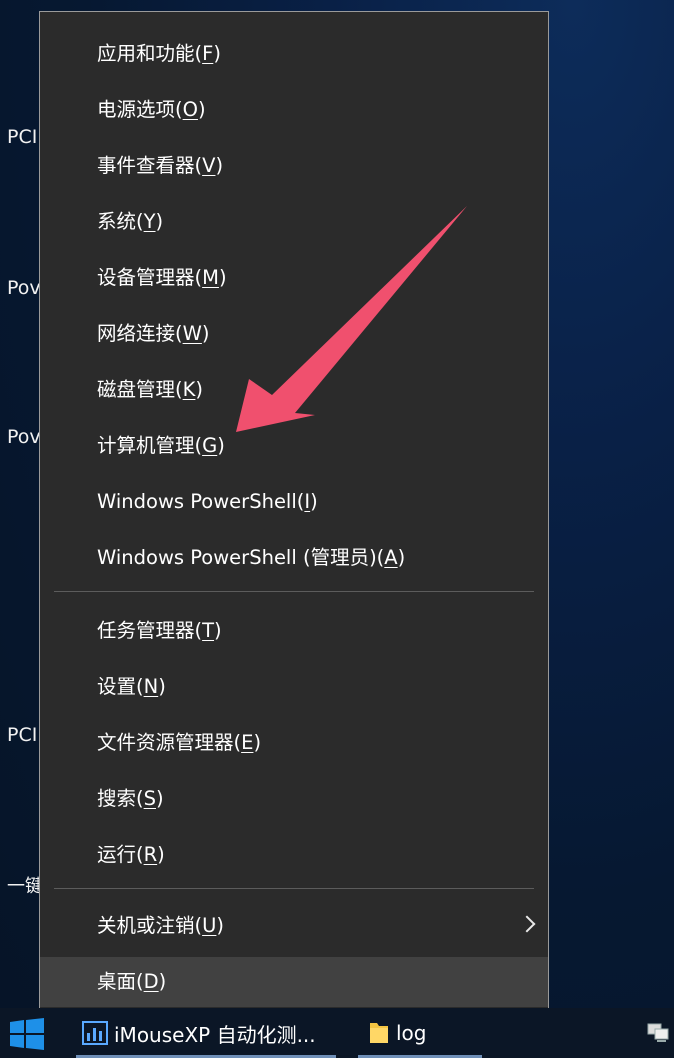 The height and width of the screenshot is (1058, 674). I want to click on menu-item-desktop: 桌面(D), so click(294, 982).